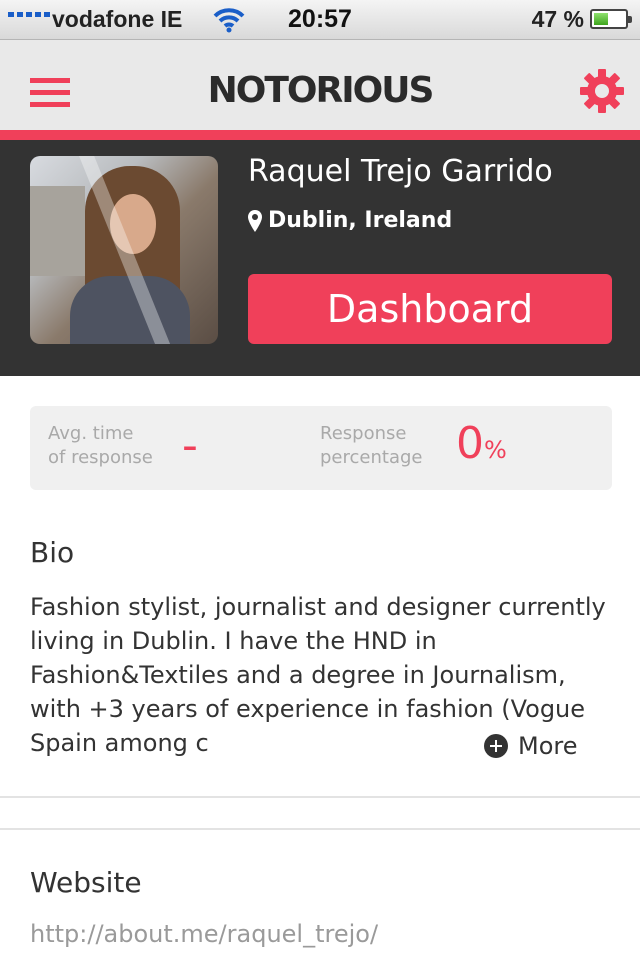 The height and width of the screenshot is (960, 640). I want to click on location-pin-icon, so click(255, 220).